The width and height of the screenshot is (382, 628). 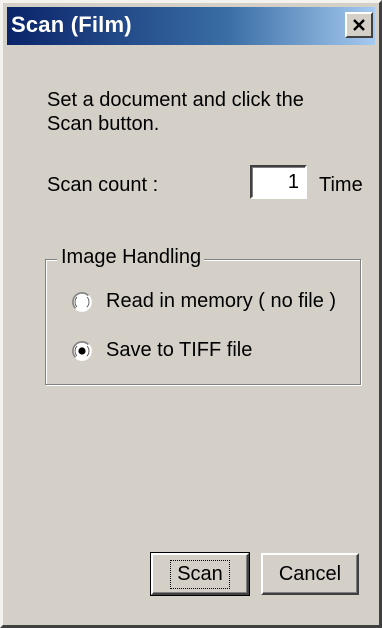 I want to click on window-title: Scan (Film), so click(x=71, y=24).